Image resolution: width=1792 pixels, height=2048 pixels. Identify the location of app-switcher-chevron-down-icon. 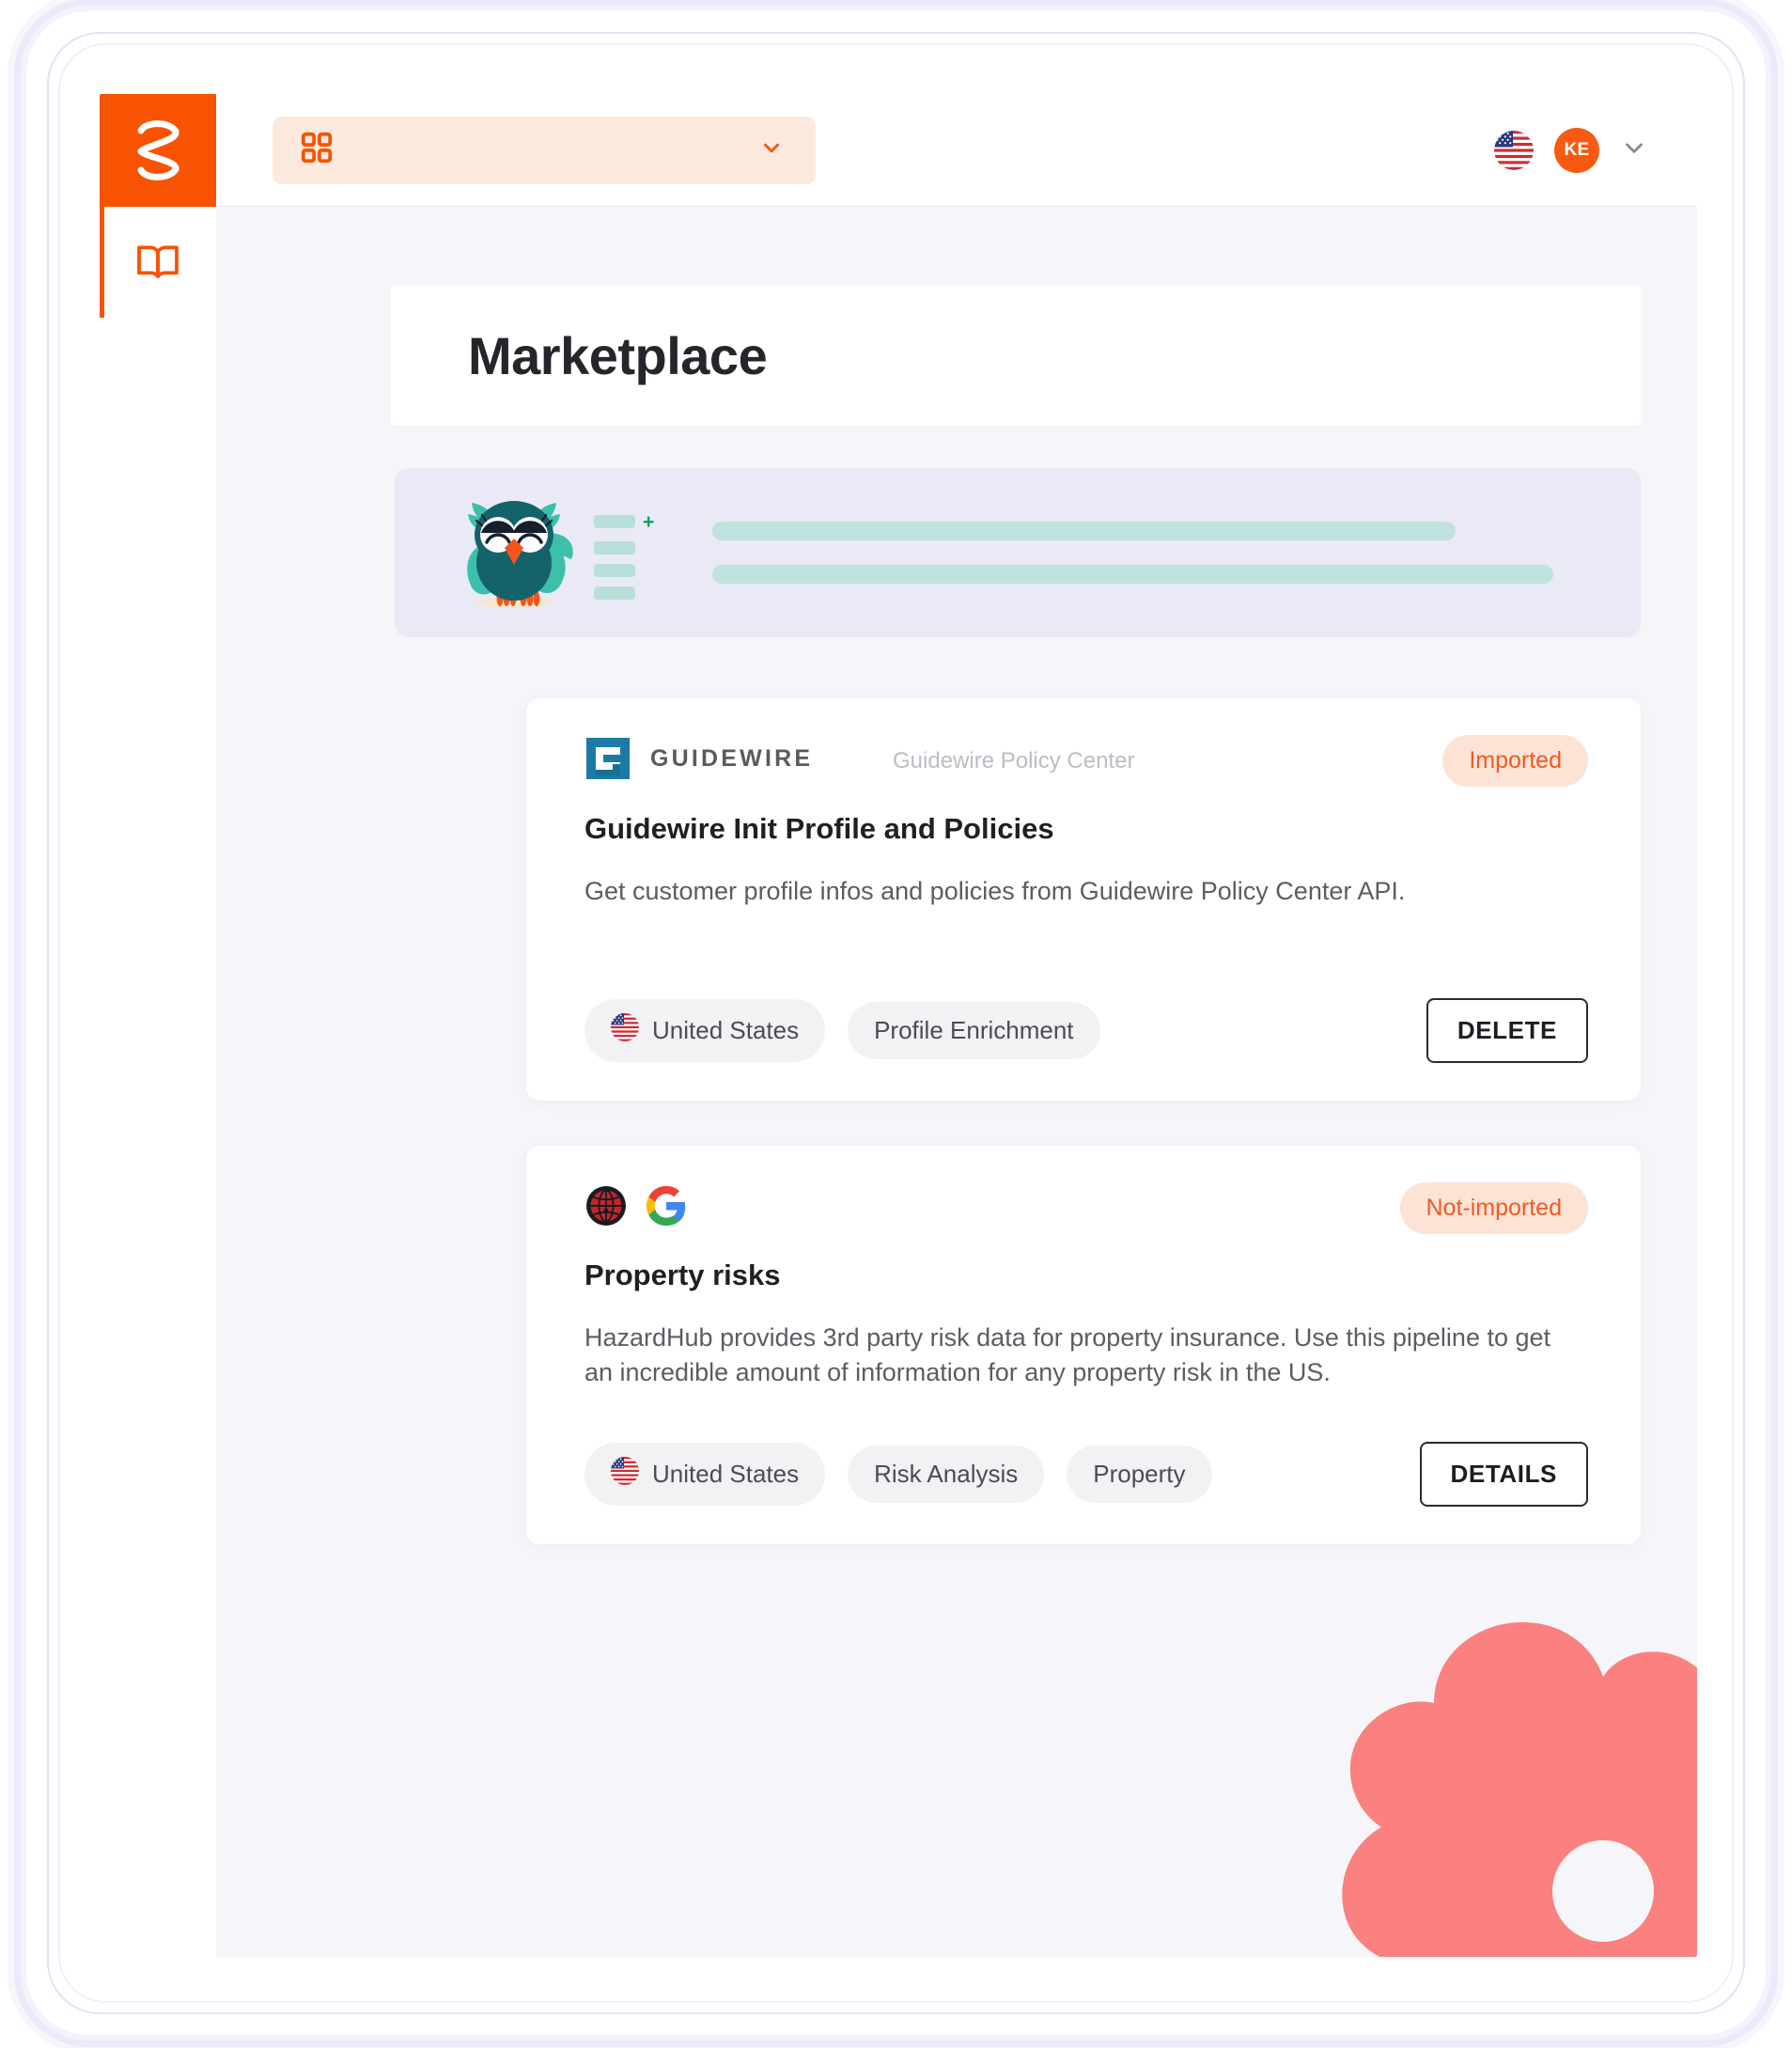
(771, 149).